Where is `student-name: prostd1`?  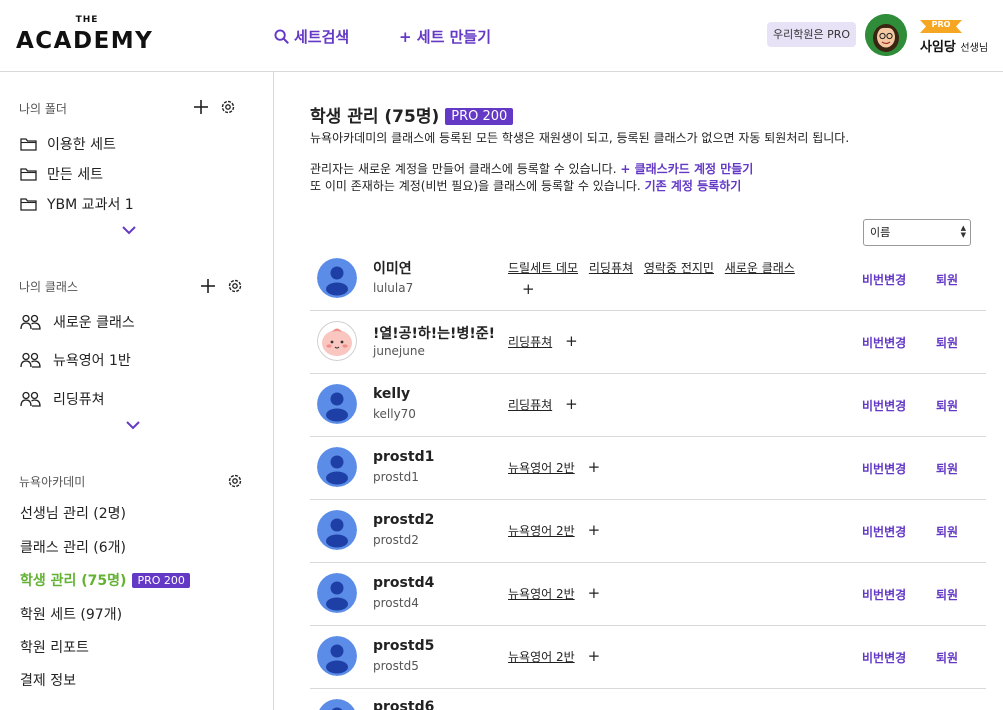 student-name: prostd1 is located at coordinates (404, 457).